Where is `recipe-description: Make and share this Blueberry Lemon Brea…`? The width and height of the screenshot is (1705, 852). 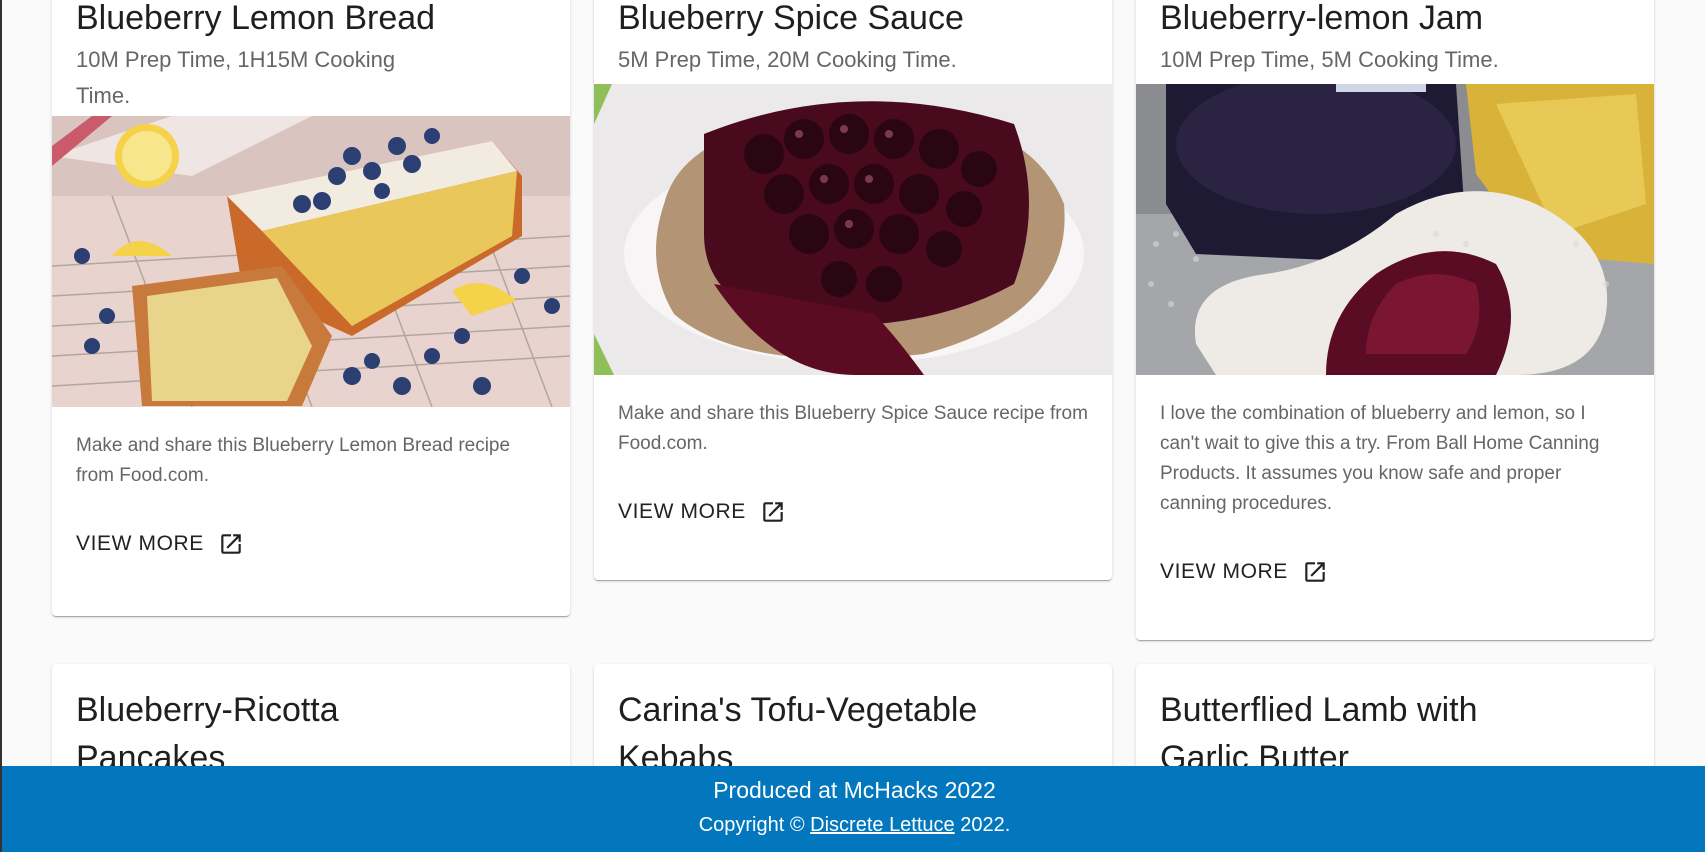 recipe-description: Make and share this Blueberry Lemon Brea… is located at coordinates (293, 460).